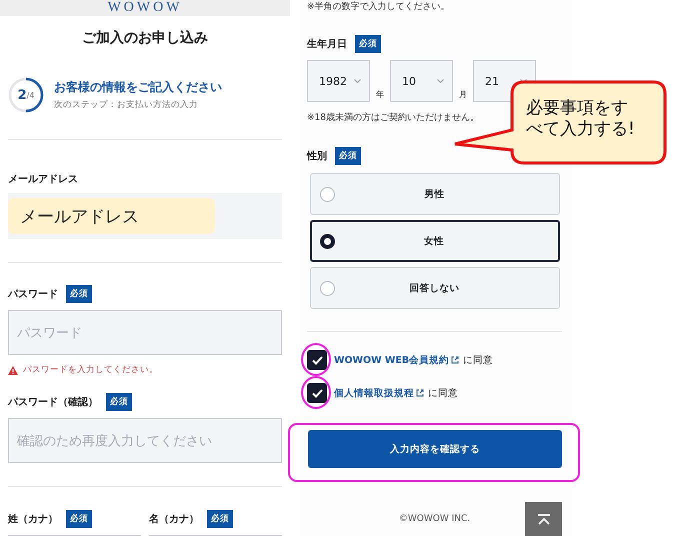 This screenshot has height=536, width=684. What do you see at coordinates (327, 44) in the screenshot?
I see `field-label: 生年月日` at bounding box center [327, 44].